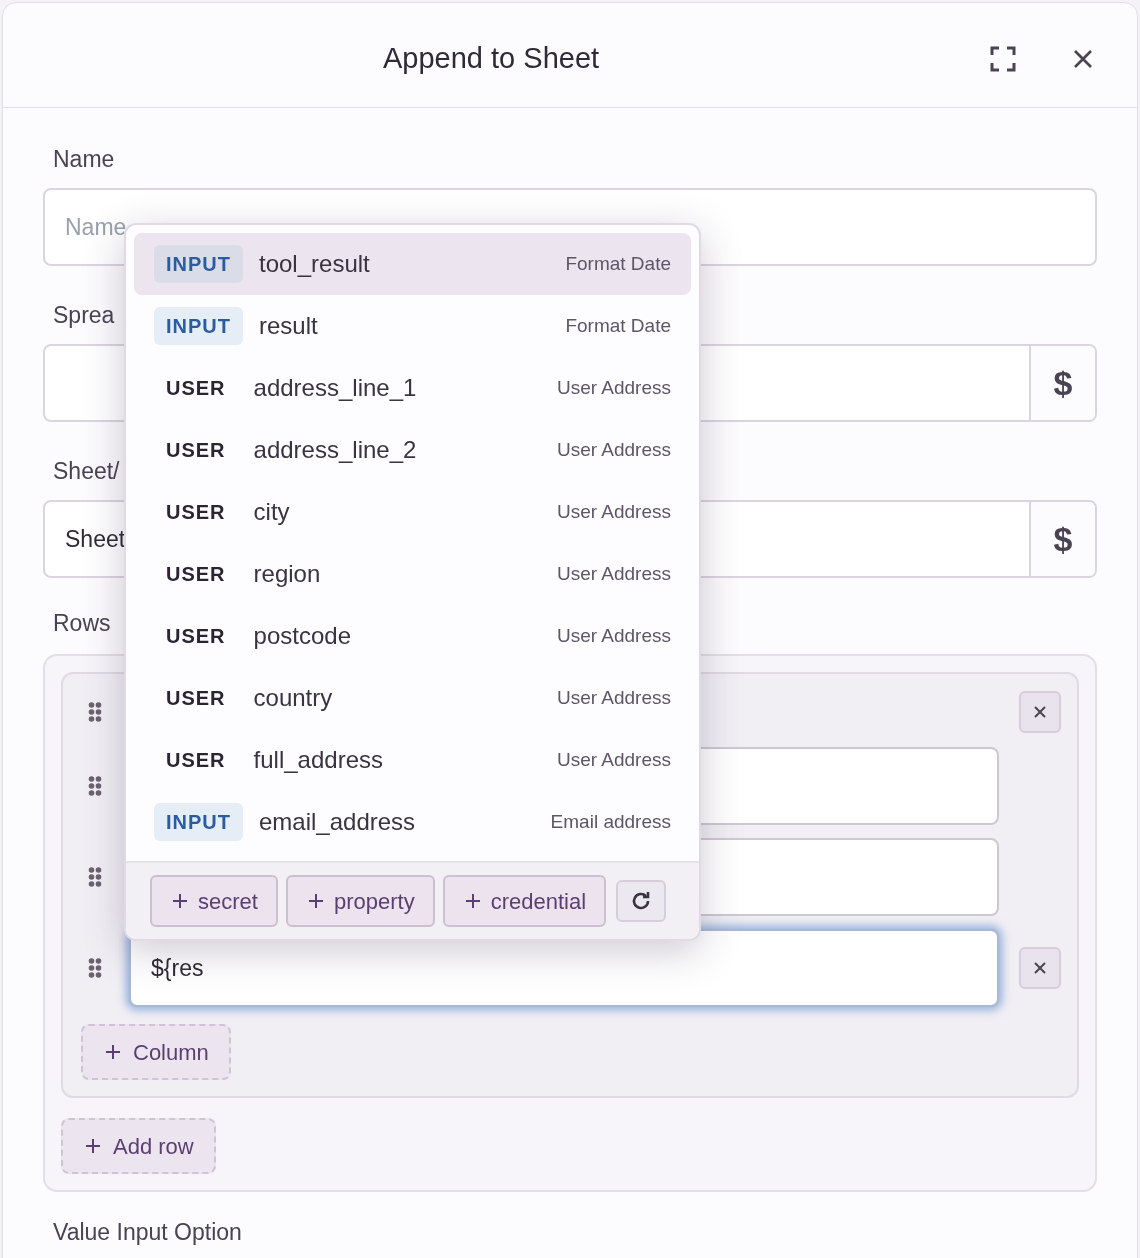 The width and height of the screenshot is (1140, 1258). I want to click on variable-source: Email address, so click(610, 821).